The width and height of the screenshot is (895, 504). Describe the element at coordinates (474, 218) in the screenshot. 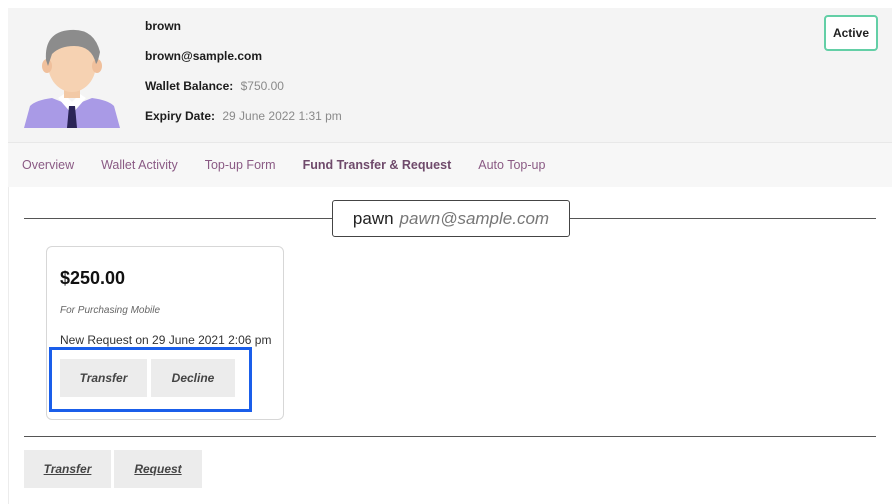

I see `contact-email: pawn@sample.com` at that location.